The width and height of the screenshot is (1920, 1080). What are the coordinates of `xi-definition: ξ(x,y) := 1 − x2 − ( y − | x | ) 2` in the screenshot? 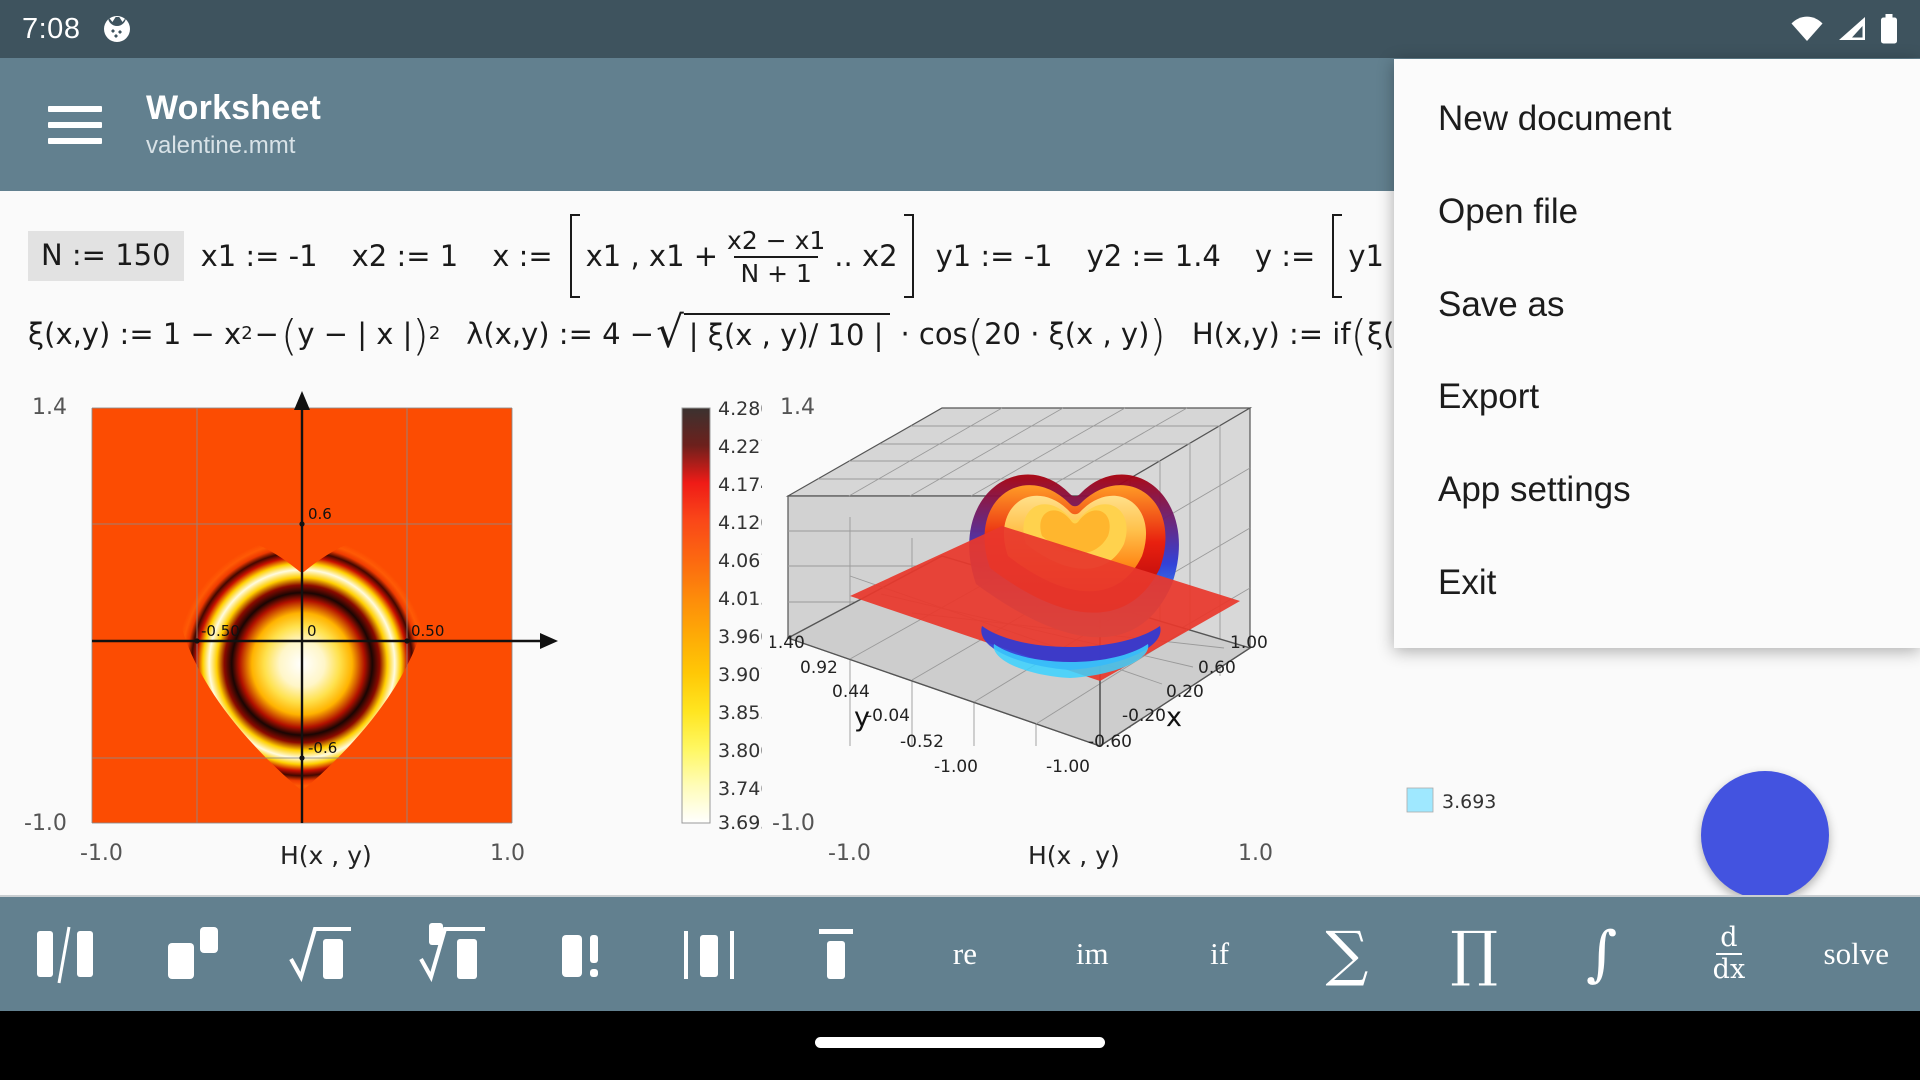 It's located at (247, 335).